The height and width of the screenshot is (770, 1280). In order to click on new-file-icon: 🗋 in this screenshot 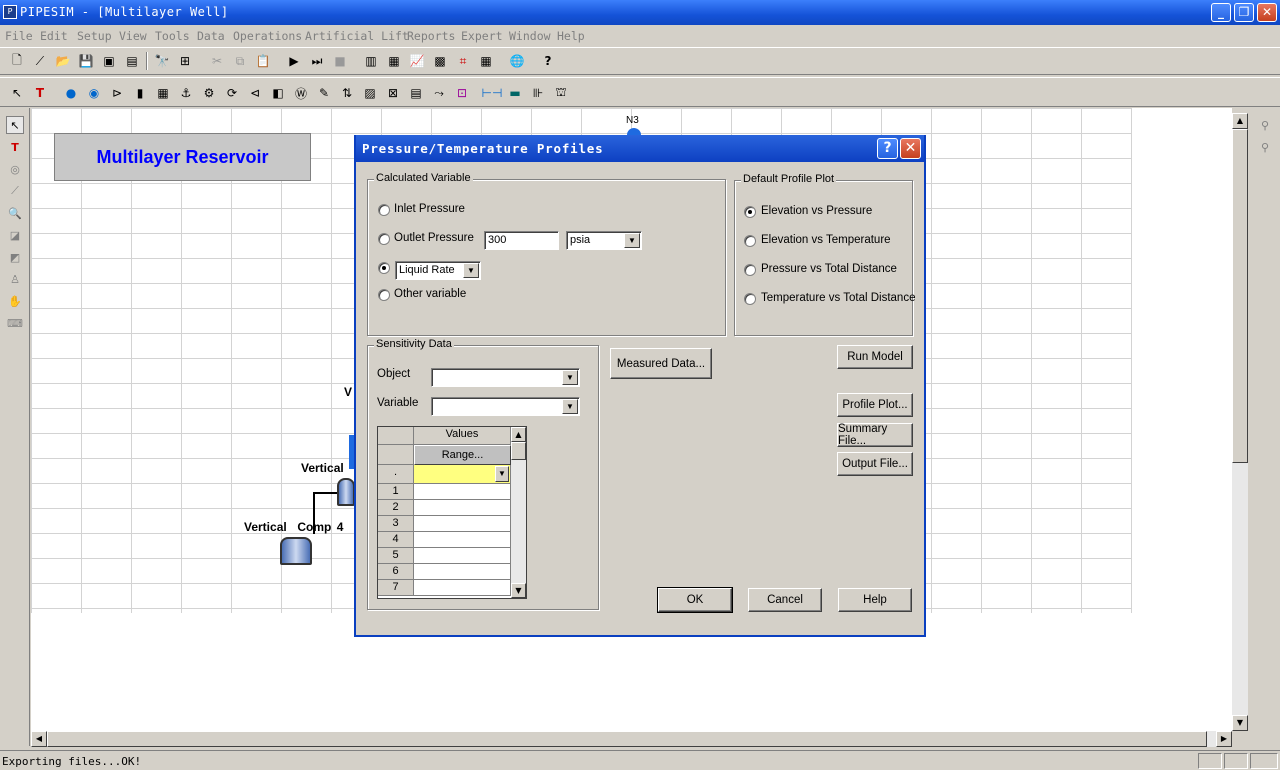, I will do `click(17, 61)`.